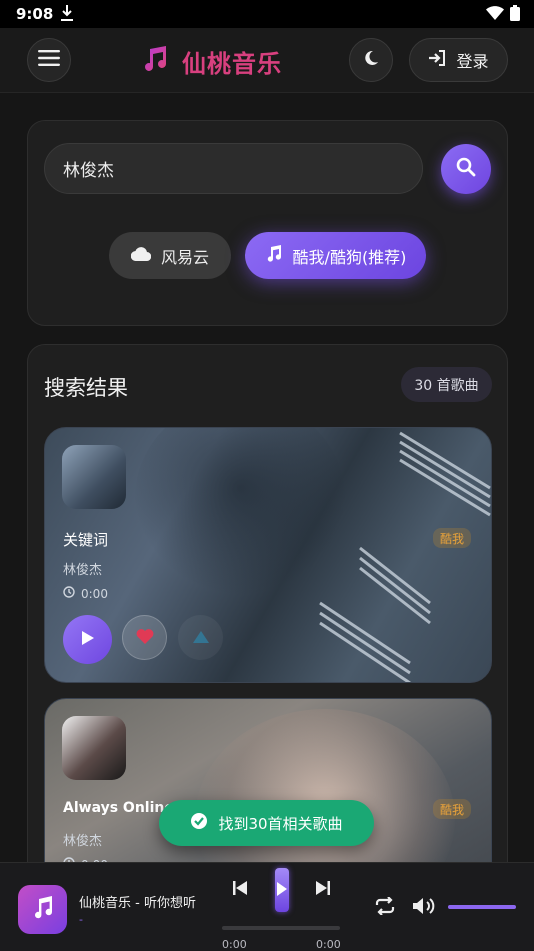 The width and height of the screenshot is (534, 951). I want to click on triangle-icon, so click(200, 637).